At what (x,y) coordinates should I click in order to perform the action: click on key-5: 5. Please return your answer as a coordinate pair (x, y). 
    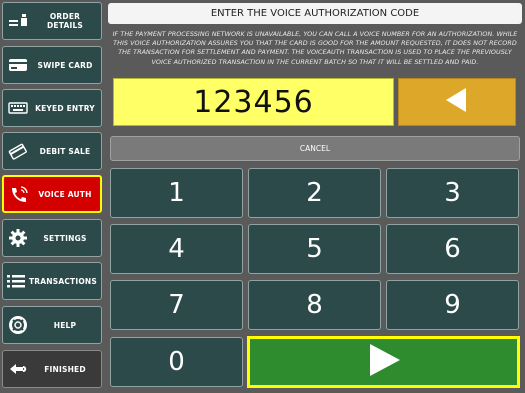
    Looking at the image, I should click on (314, 249).